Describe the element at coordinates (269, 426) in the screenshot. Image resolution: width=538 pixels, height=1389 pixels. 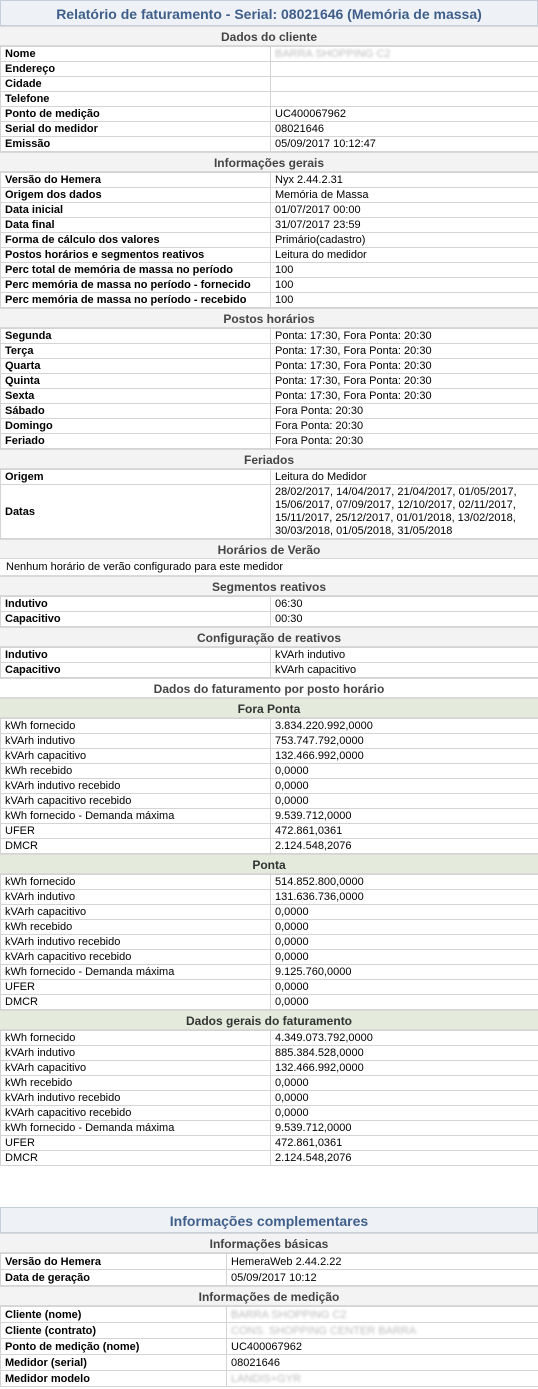
I see `table-row: Domingo Fora Ponta: 20:30` at that location.